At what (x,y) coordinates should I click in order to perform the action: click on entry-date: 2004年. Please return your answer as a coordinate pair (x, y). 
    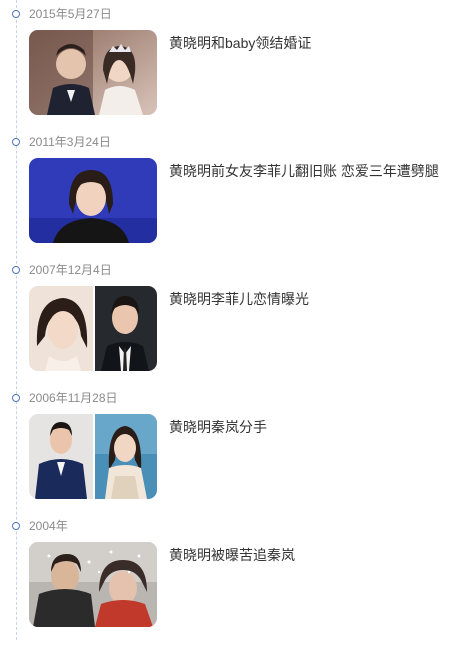
    Looking at the image, I should click on (48, 526).